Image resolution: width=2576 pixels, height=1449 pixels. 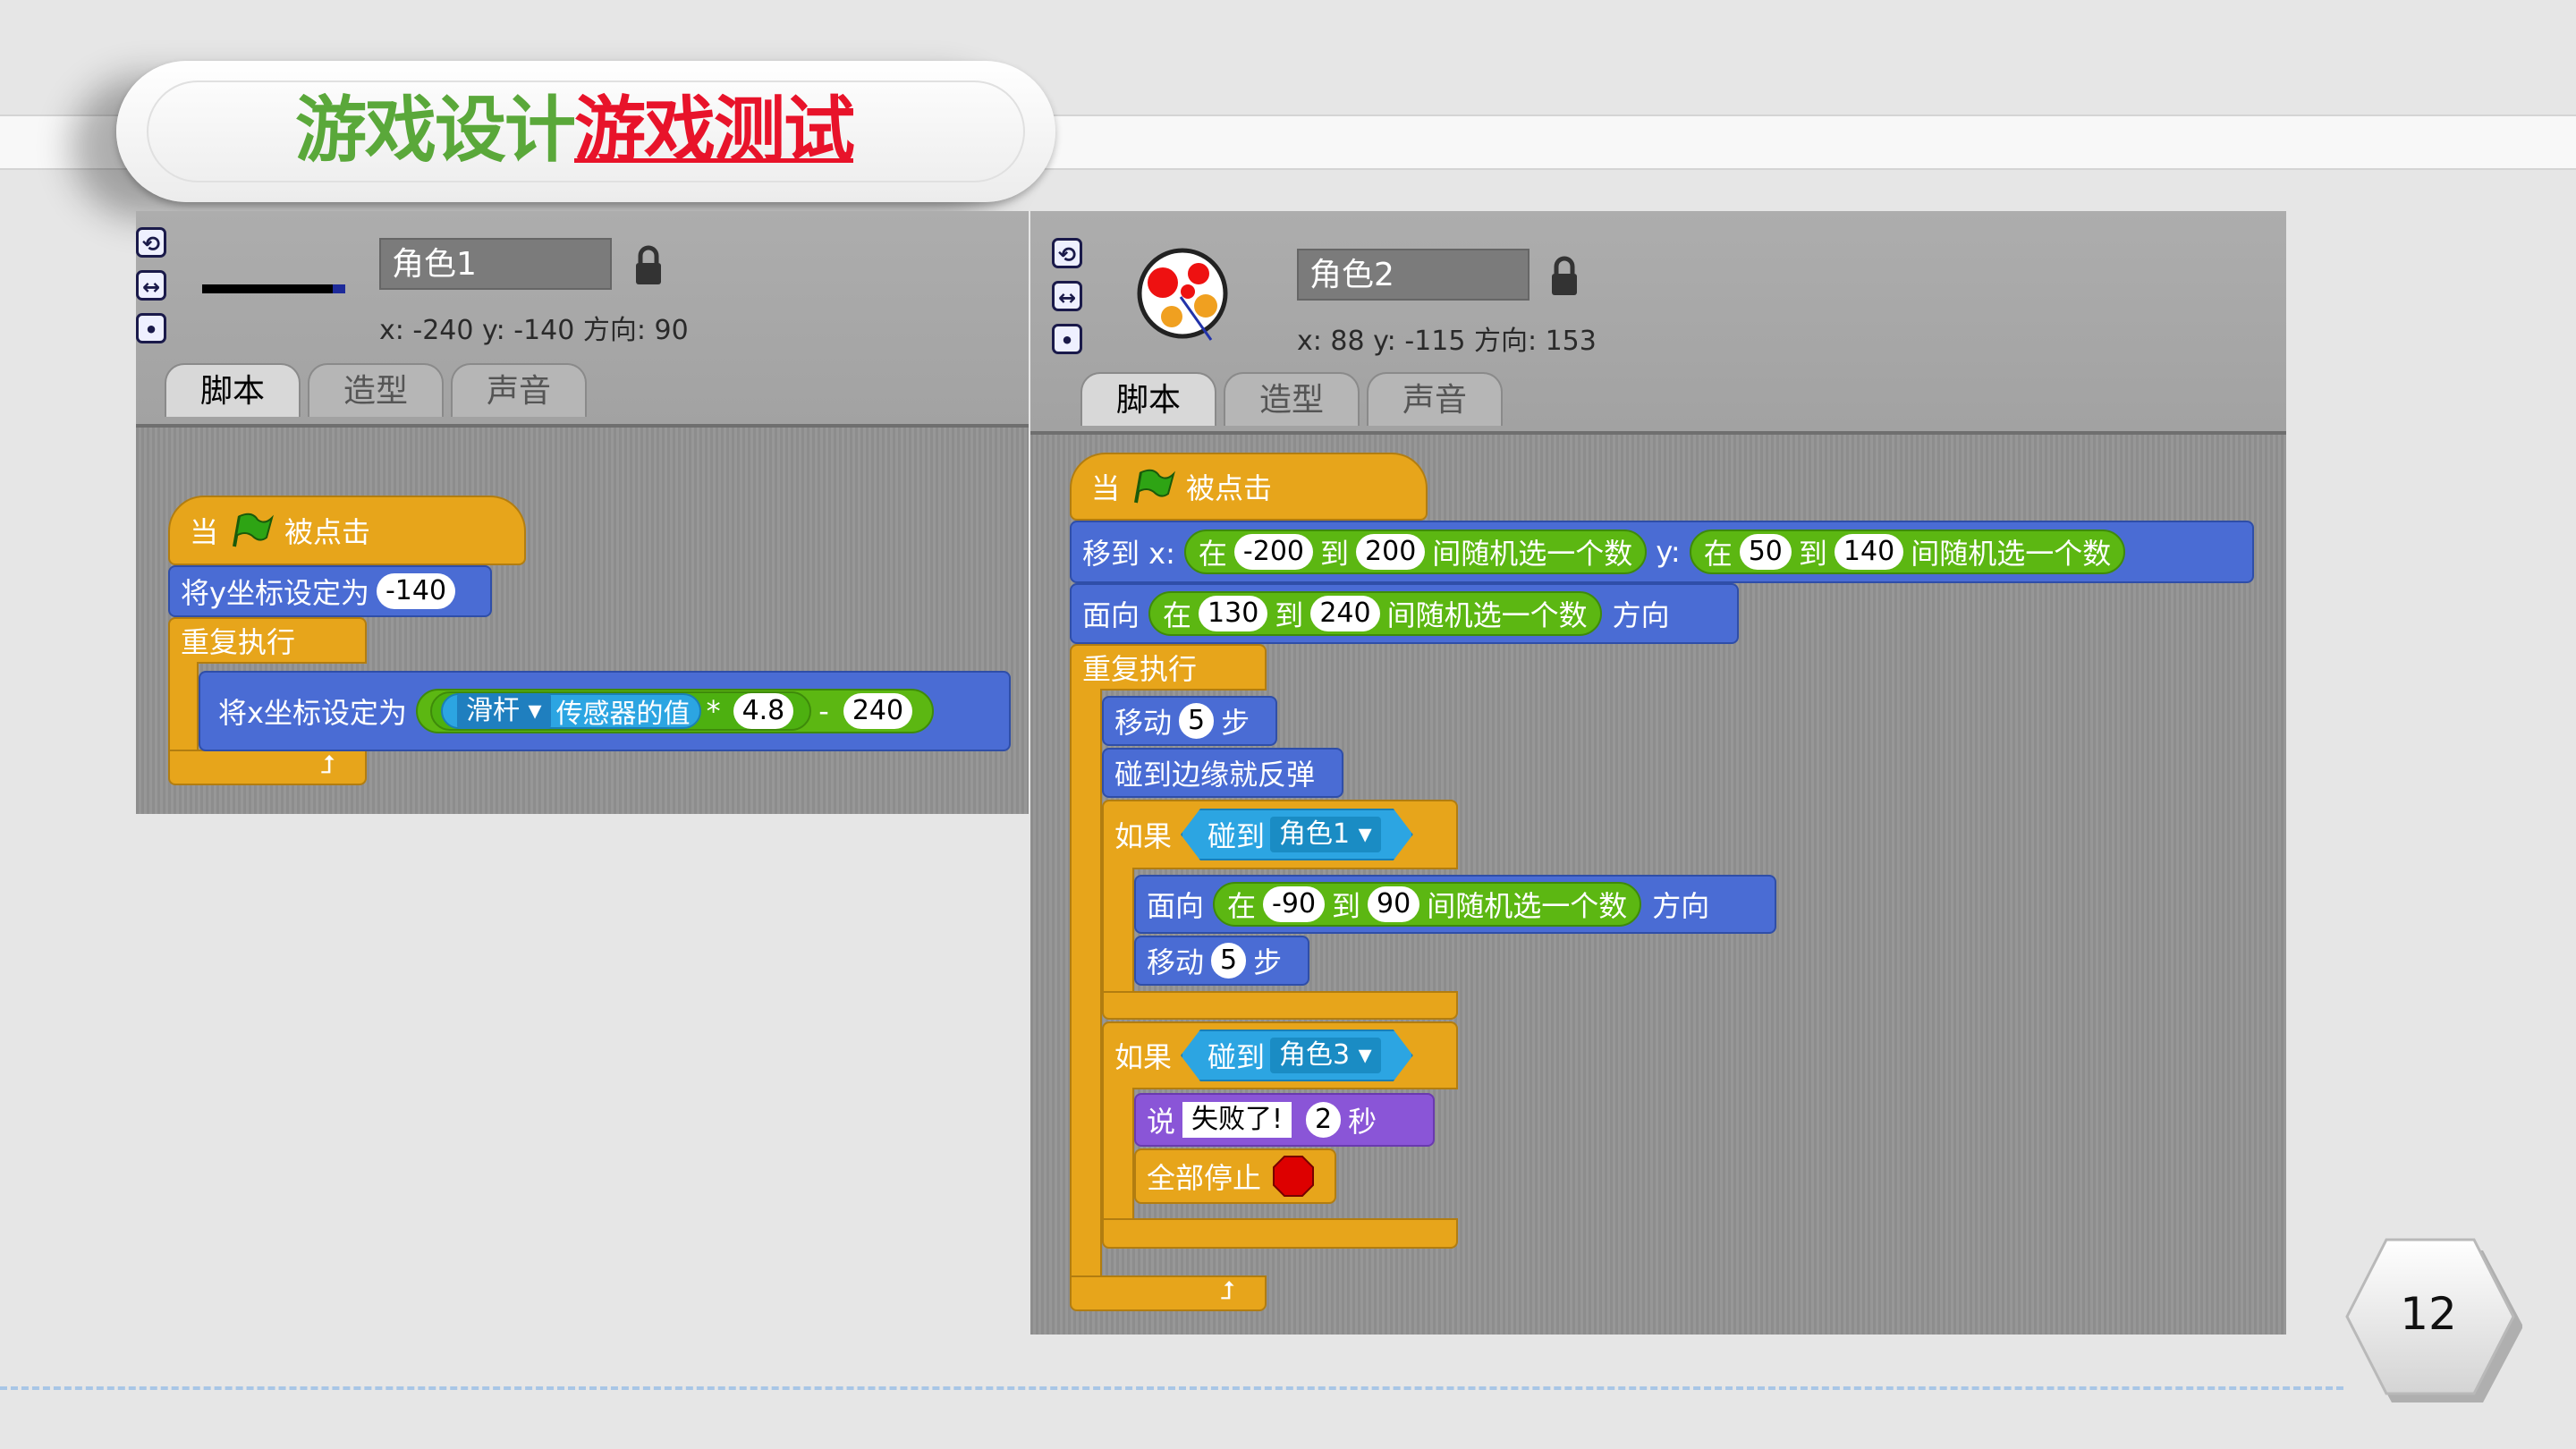 I want to click on stop-all-label: 全部停止, so click(x=1204, y=1178).